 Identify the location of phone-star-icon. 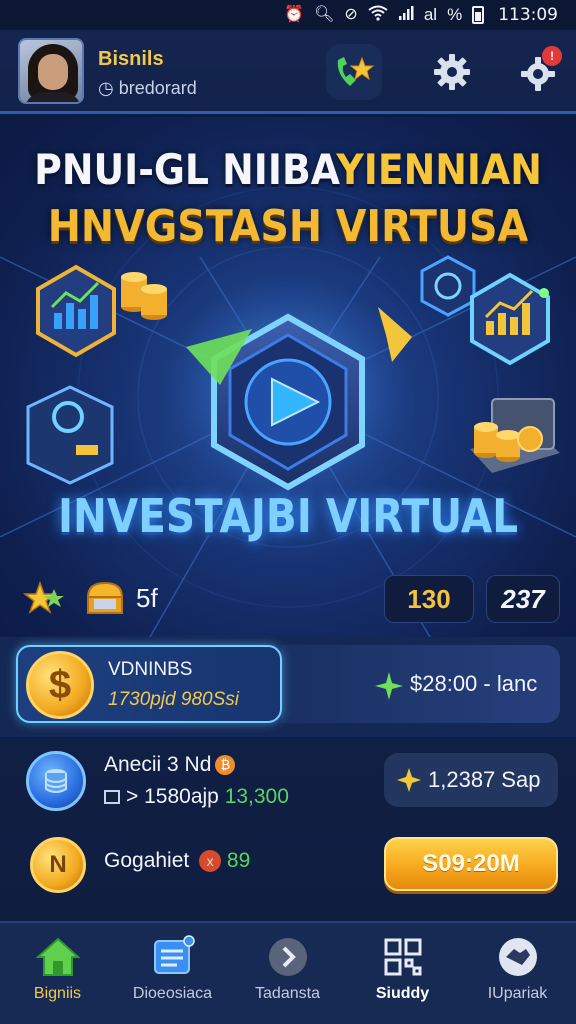
(356, 71).